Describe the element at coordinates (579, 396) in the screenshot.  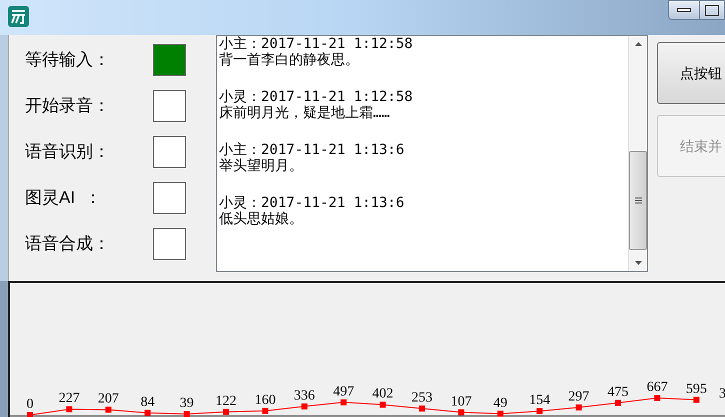
I see `data-label: 297` at that location.